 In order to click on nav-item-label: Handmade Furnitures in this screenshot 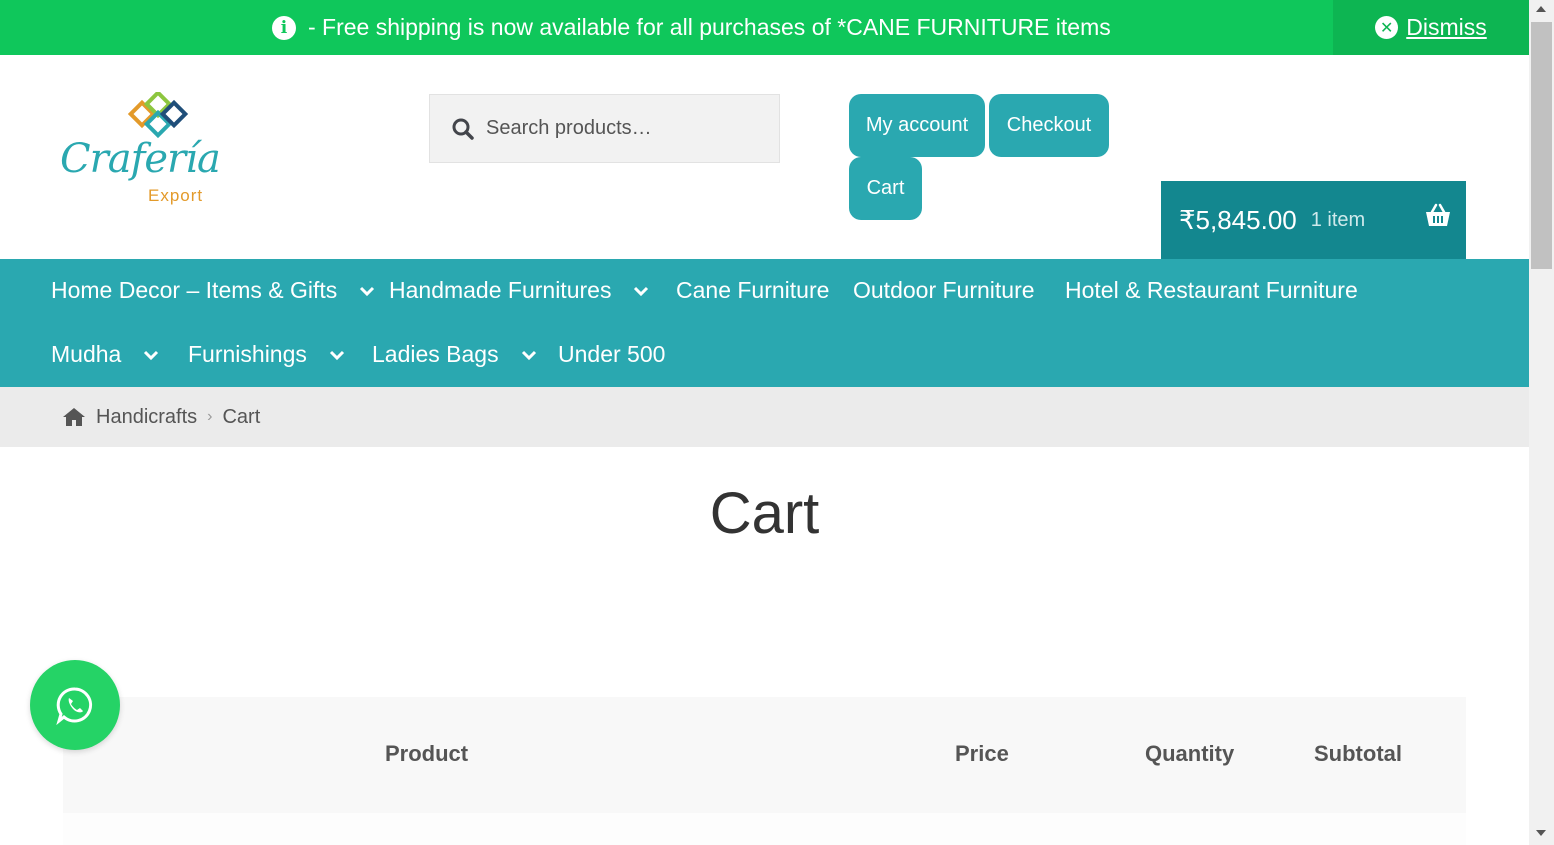, I will do `click(500, 290)`.